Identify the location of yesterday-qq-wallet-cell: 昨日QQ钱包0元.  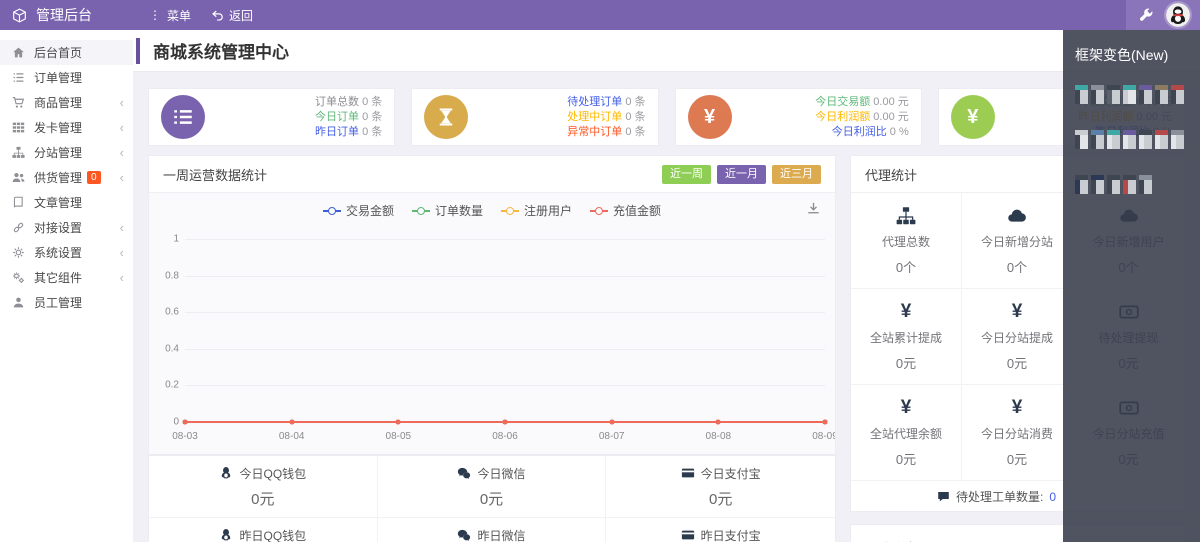
(263, 530).